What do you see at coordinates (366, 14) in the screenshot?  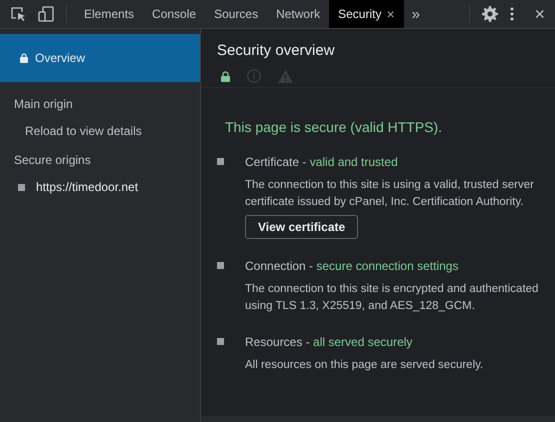 I see `panel-tab: Security ×` at bounding box center [366, 14].